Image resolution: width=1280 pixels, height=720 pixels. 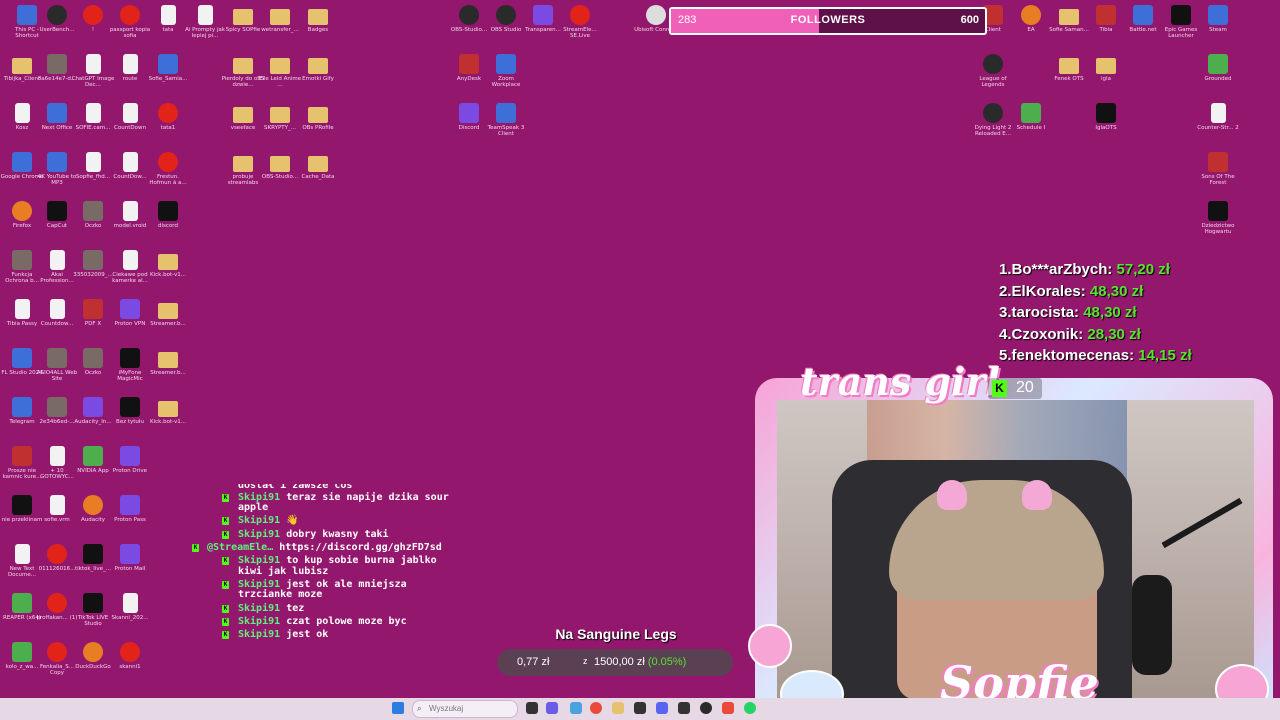 What do you see at coordinates (1152, 625) in the screenshot?
I see `microphone-icon` at bounding box center [1152, 625].